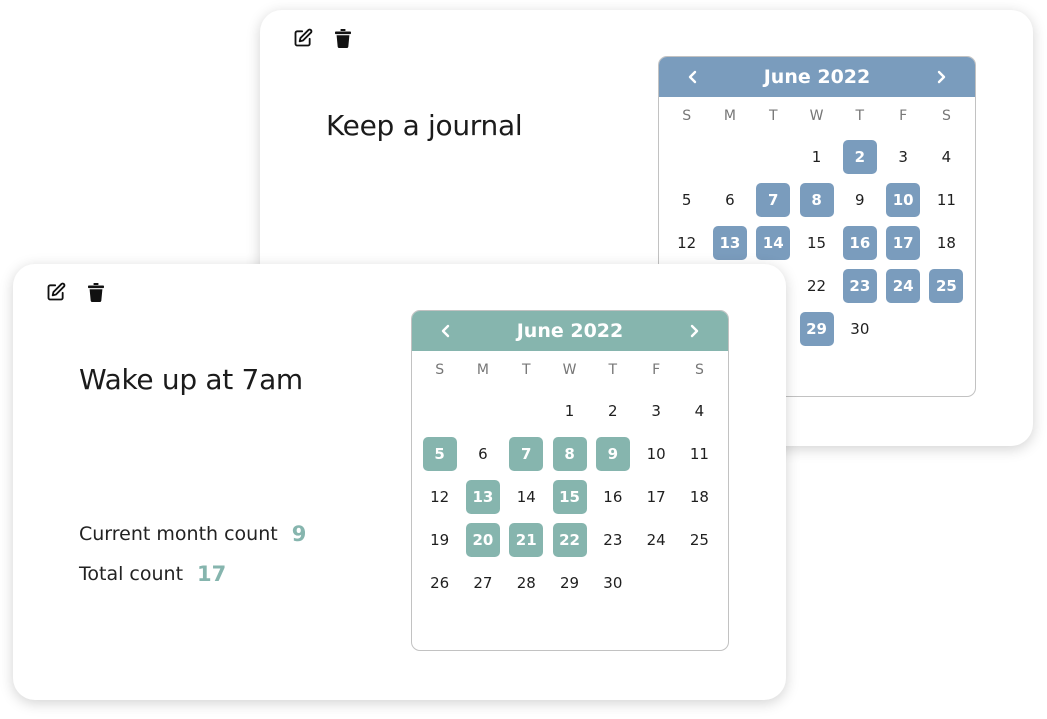  I want to click on calendar-day: 27, so click(483, 583).